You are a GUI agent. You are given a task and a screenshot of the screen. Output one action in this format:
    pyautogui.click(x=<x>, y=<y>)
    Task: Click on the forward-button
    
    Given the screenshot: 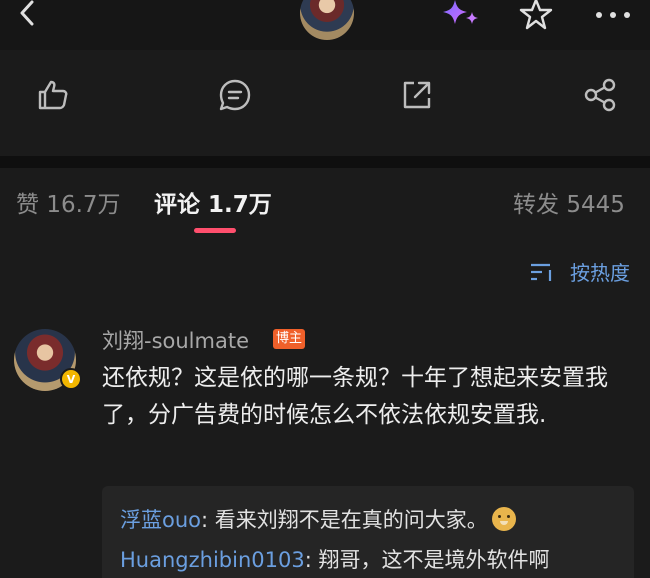 What is the action you would take?
    pyautogui.click(x=417, y=95)
    